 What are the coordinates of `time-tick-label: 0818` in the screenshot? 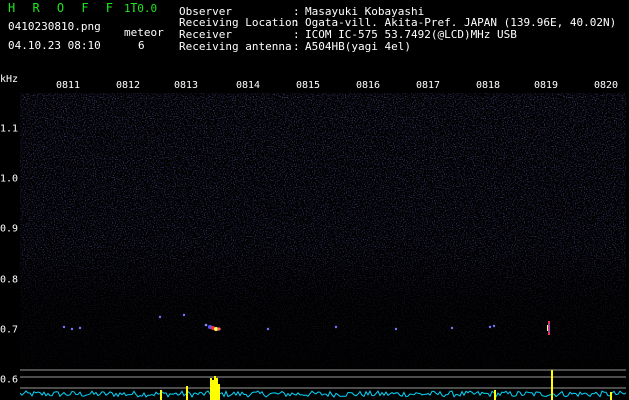 It's located at (488, 85).